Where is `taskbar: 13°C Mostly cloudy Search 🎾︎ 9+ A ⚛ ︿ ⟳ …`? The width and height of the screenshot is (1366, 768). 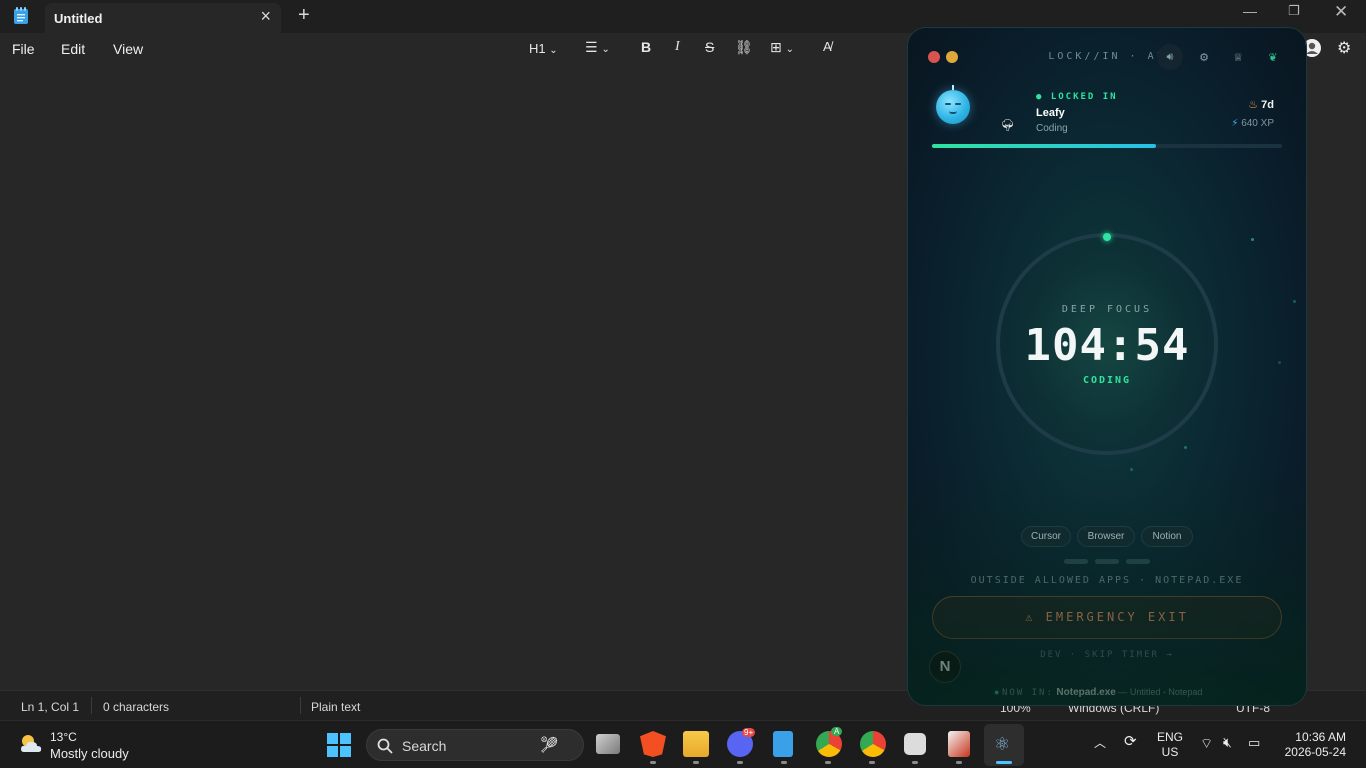
taskbar: 13°C Mostly cloudy Search 🎾︎ 9+ A ⚛ ︿ ⟳ … is located at coordinates (683, 744).